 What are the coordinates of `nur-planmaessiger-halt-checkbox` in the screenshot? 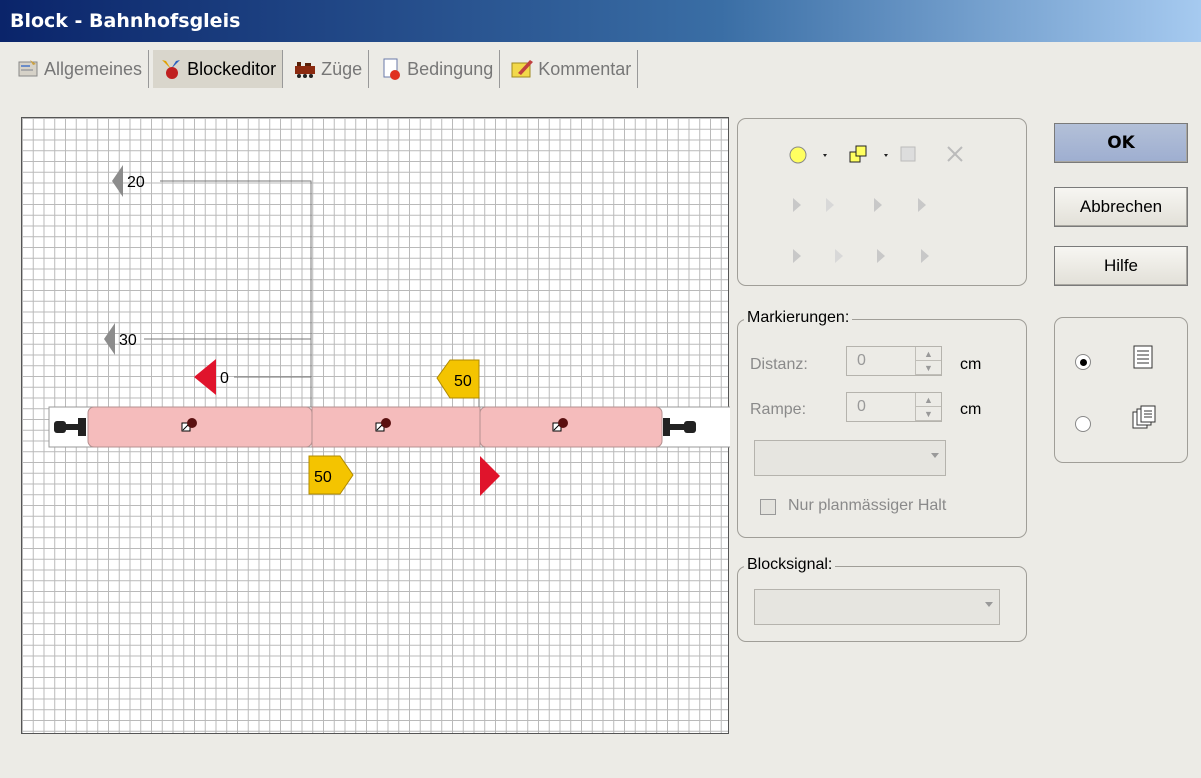 It's located at (768, 507).